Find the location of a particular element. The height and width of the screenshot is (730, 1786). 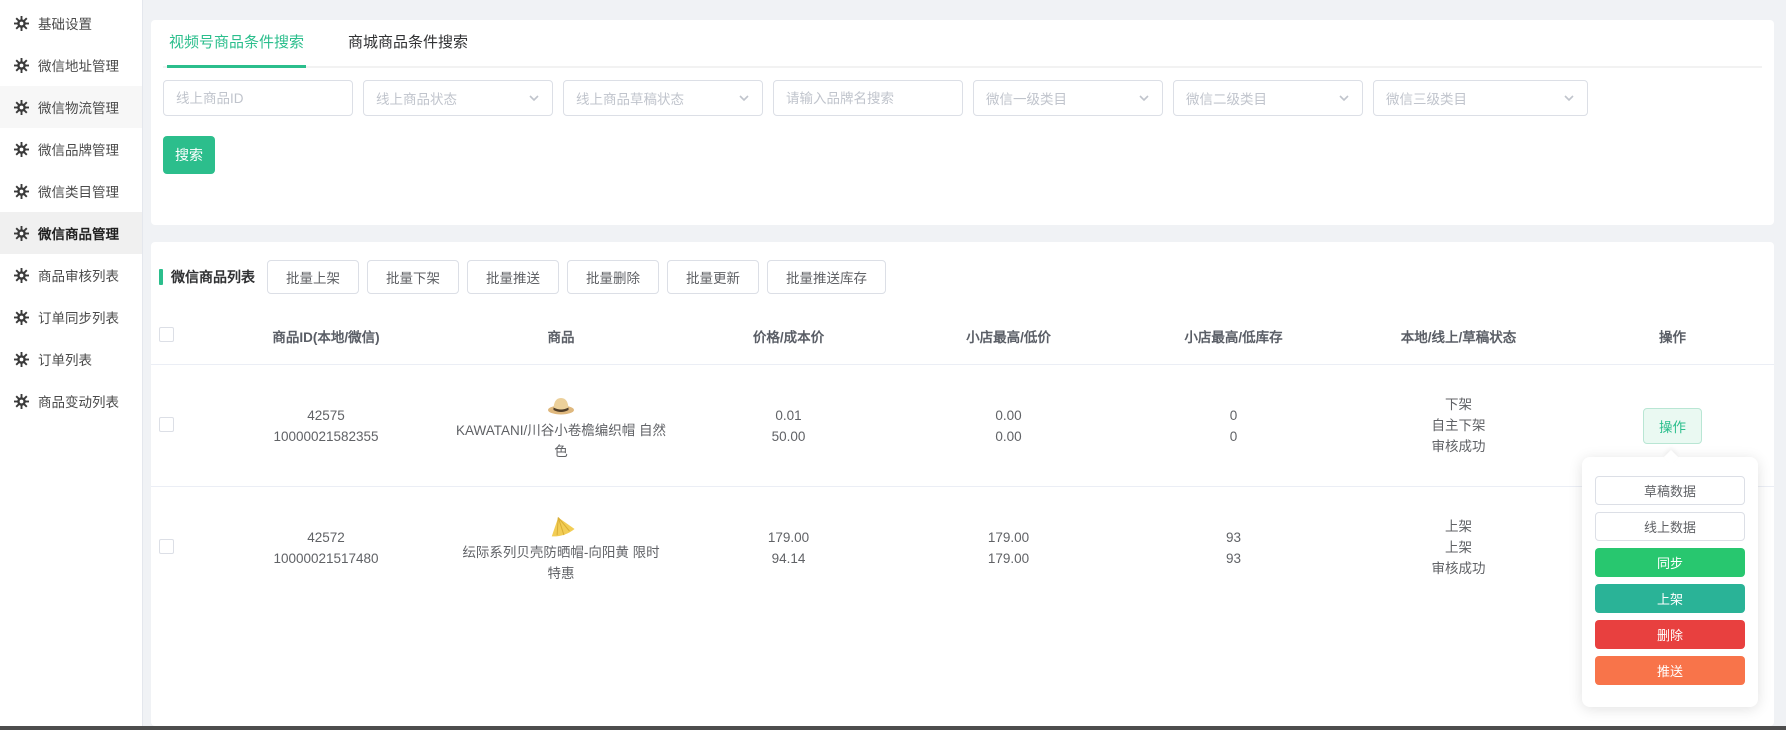

row-action-button: 操作 is located at coordinates (1672, 425).